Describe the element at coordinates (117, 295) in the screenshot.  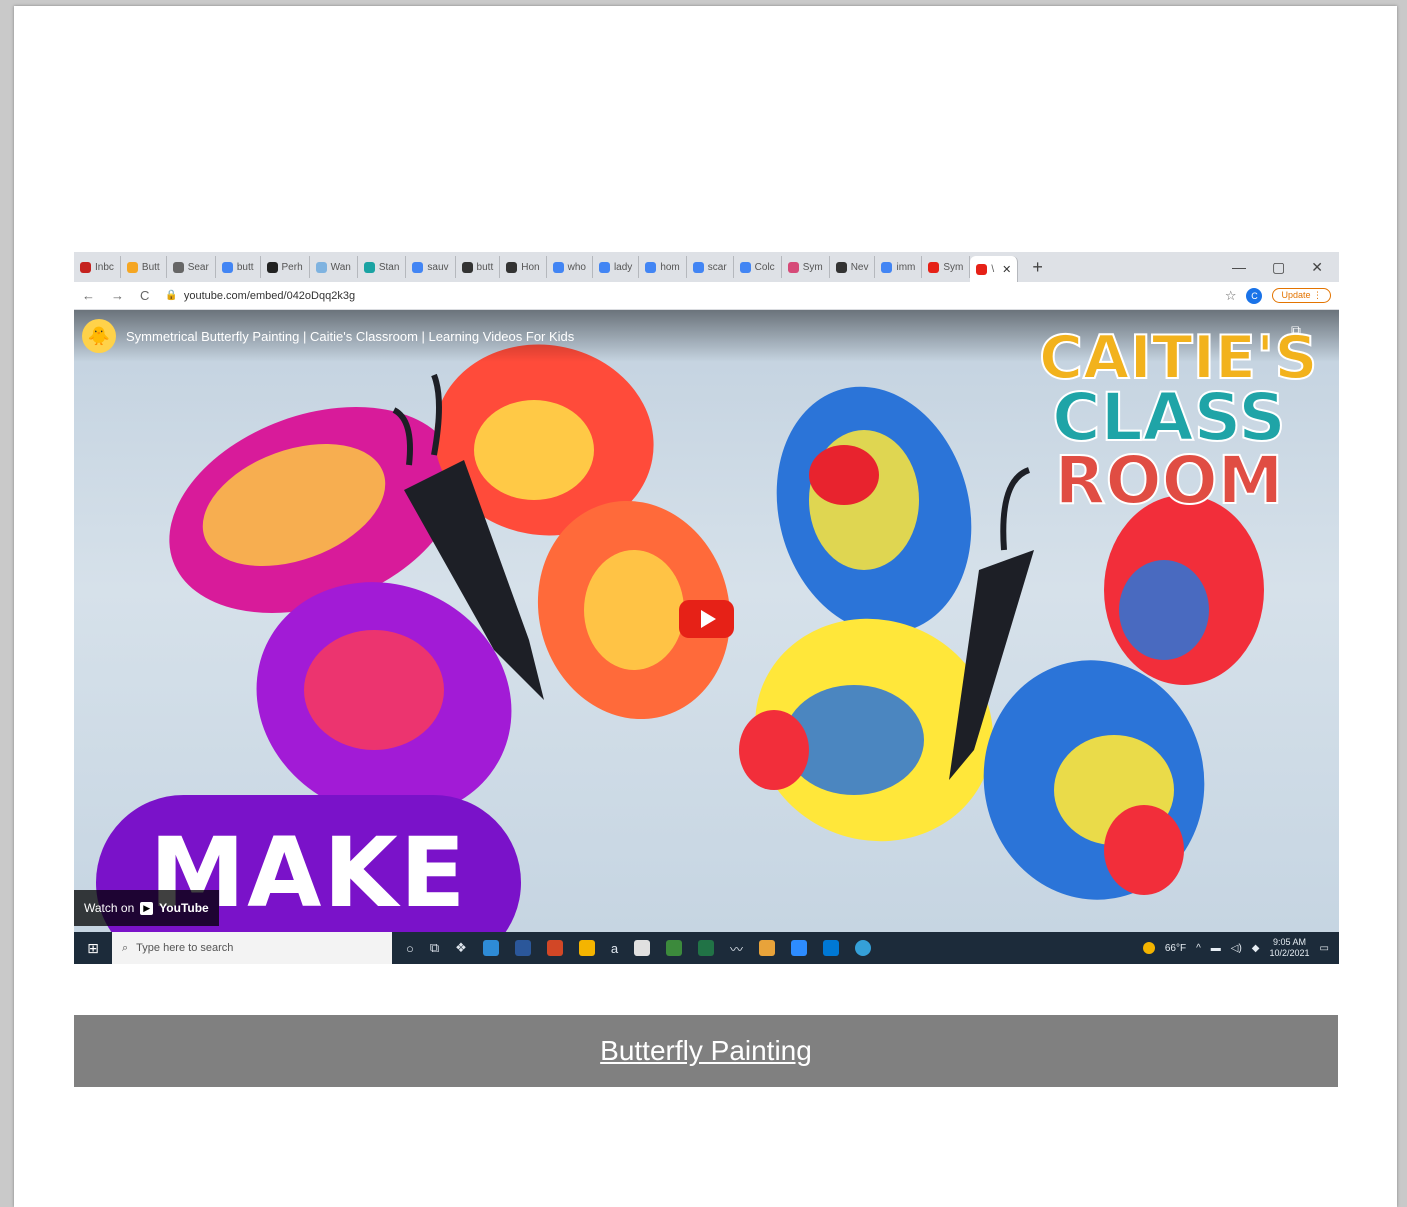
I see `forward-button: →` at that location.